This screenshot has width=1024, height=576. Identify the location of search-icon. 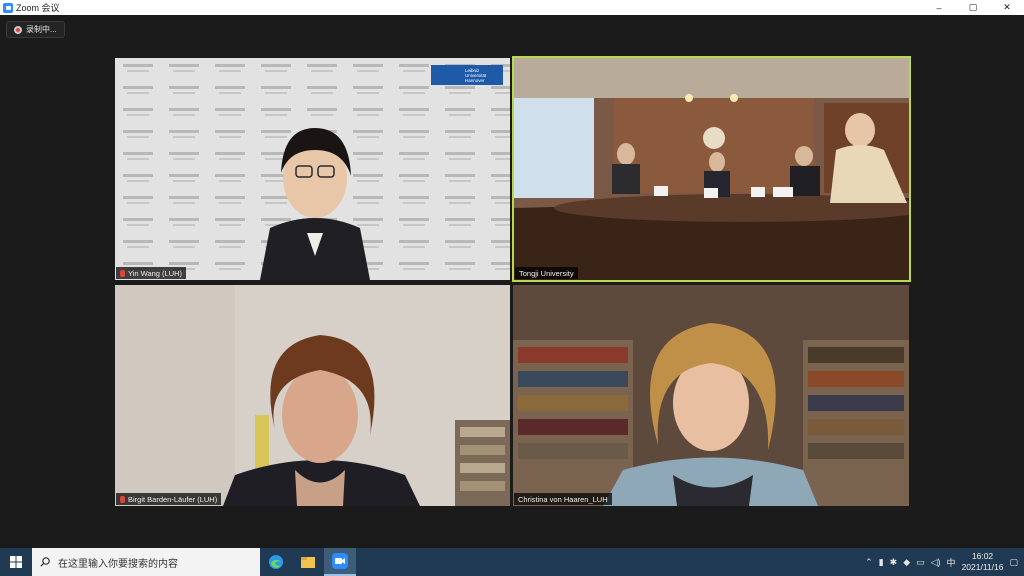
(45, 562).